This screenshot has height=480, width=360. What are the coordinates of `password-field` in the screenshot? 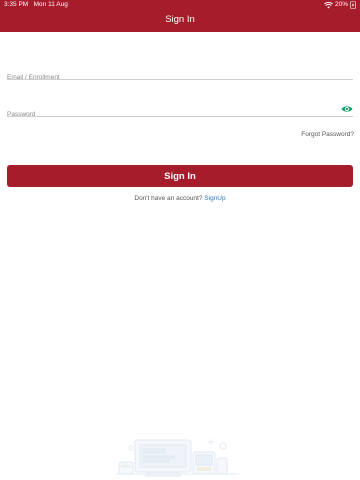 It's located at (180, 114).